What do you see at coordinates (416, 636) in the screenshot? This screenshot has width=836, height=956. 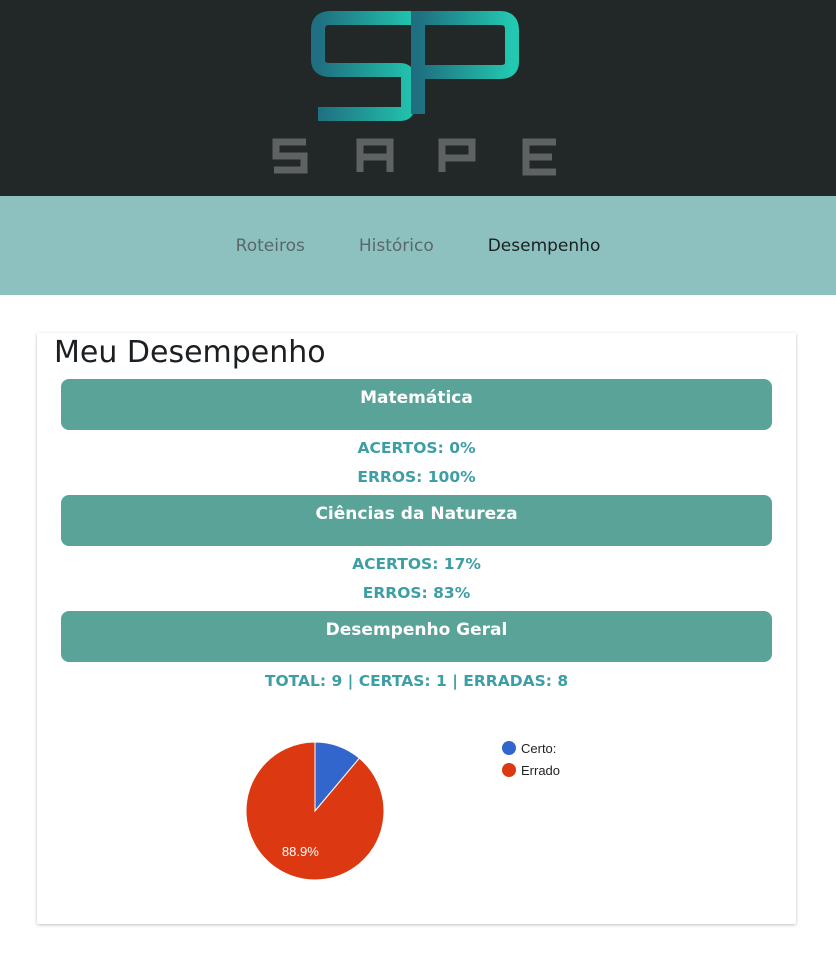 I see `subject-header-geral: Desempenho Geral` at bounding box center [416, 636].